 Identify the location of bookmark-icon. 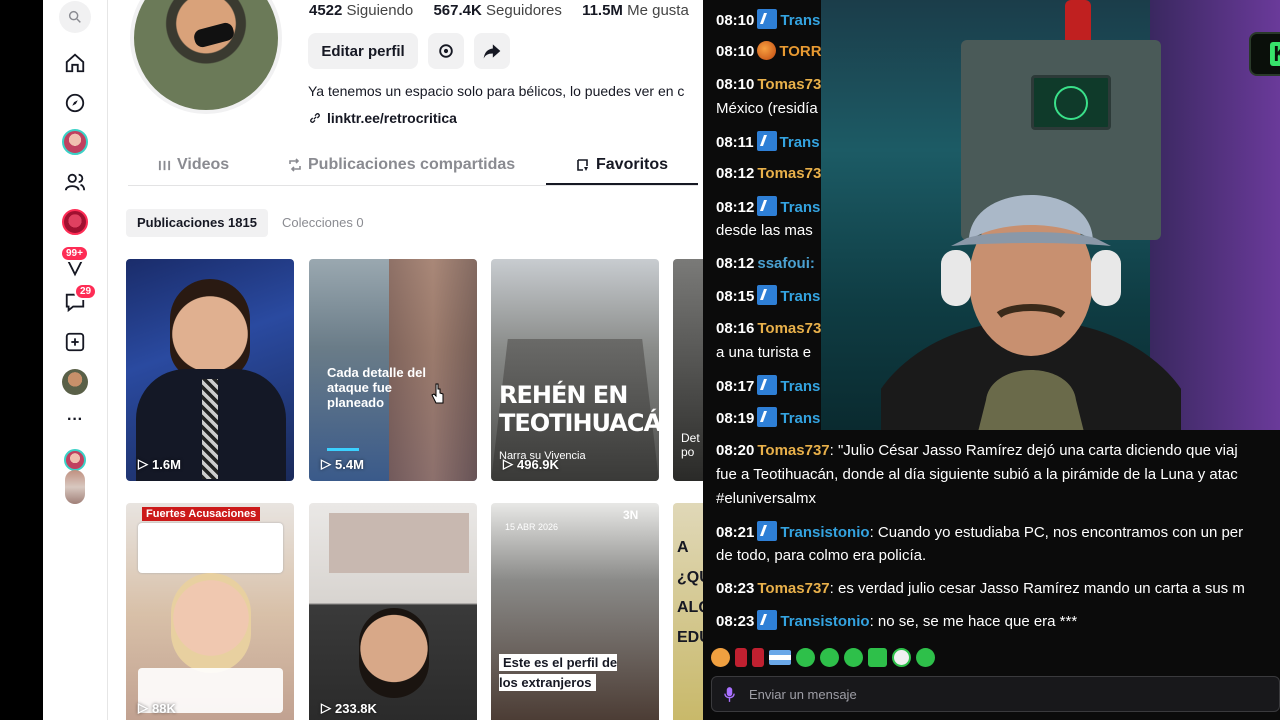
(582, 165).